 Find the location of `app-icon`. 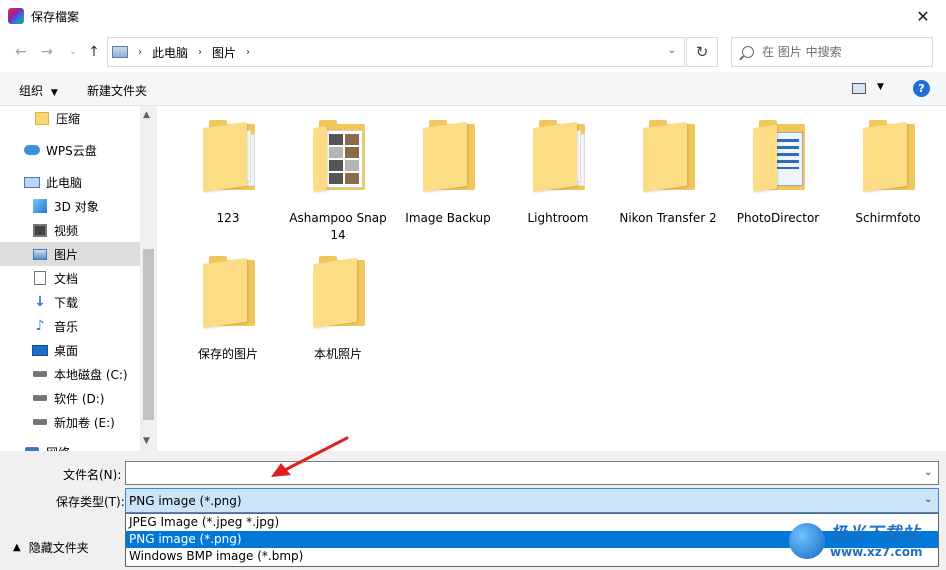

app-icon is located at coordinates (16, 16).